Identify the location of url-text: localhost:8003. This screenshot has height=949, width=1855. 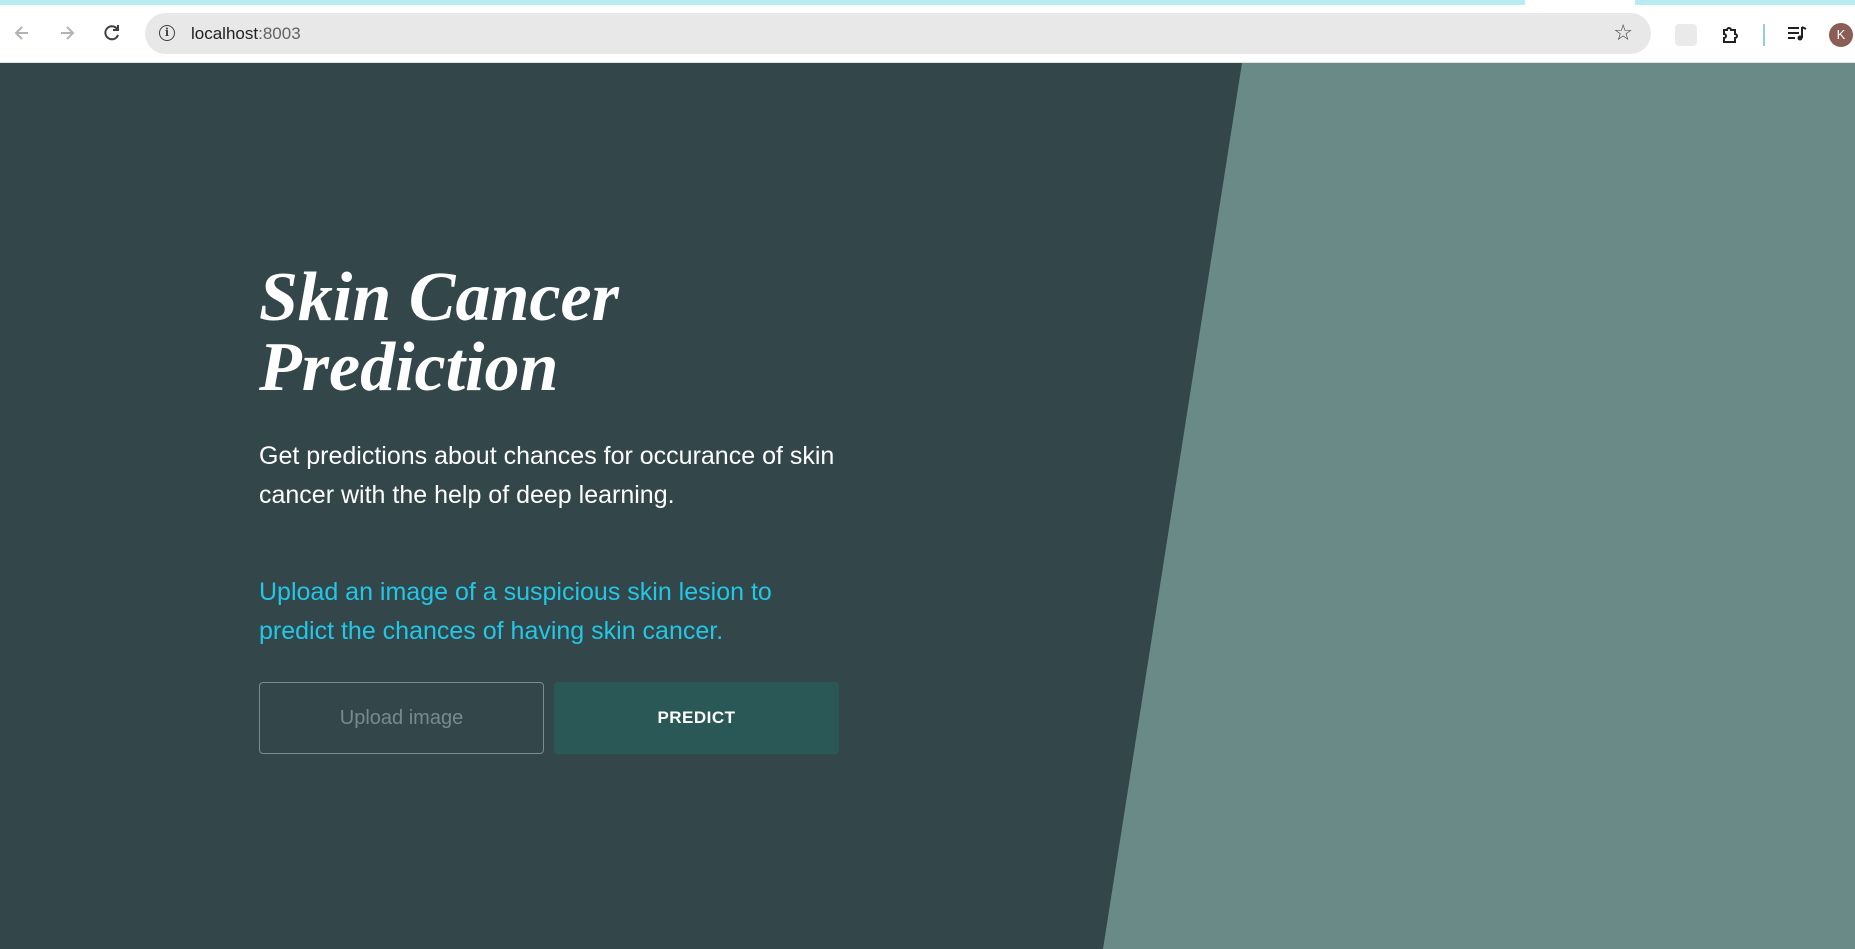
(246, 34).